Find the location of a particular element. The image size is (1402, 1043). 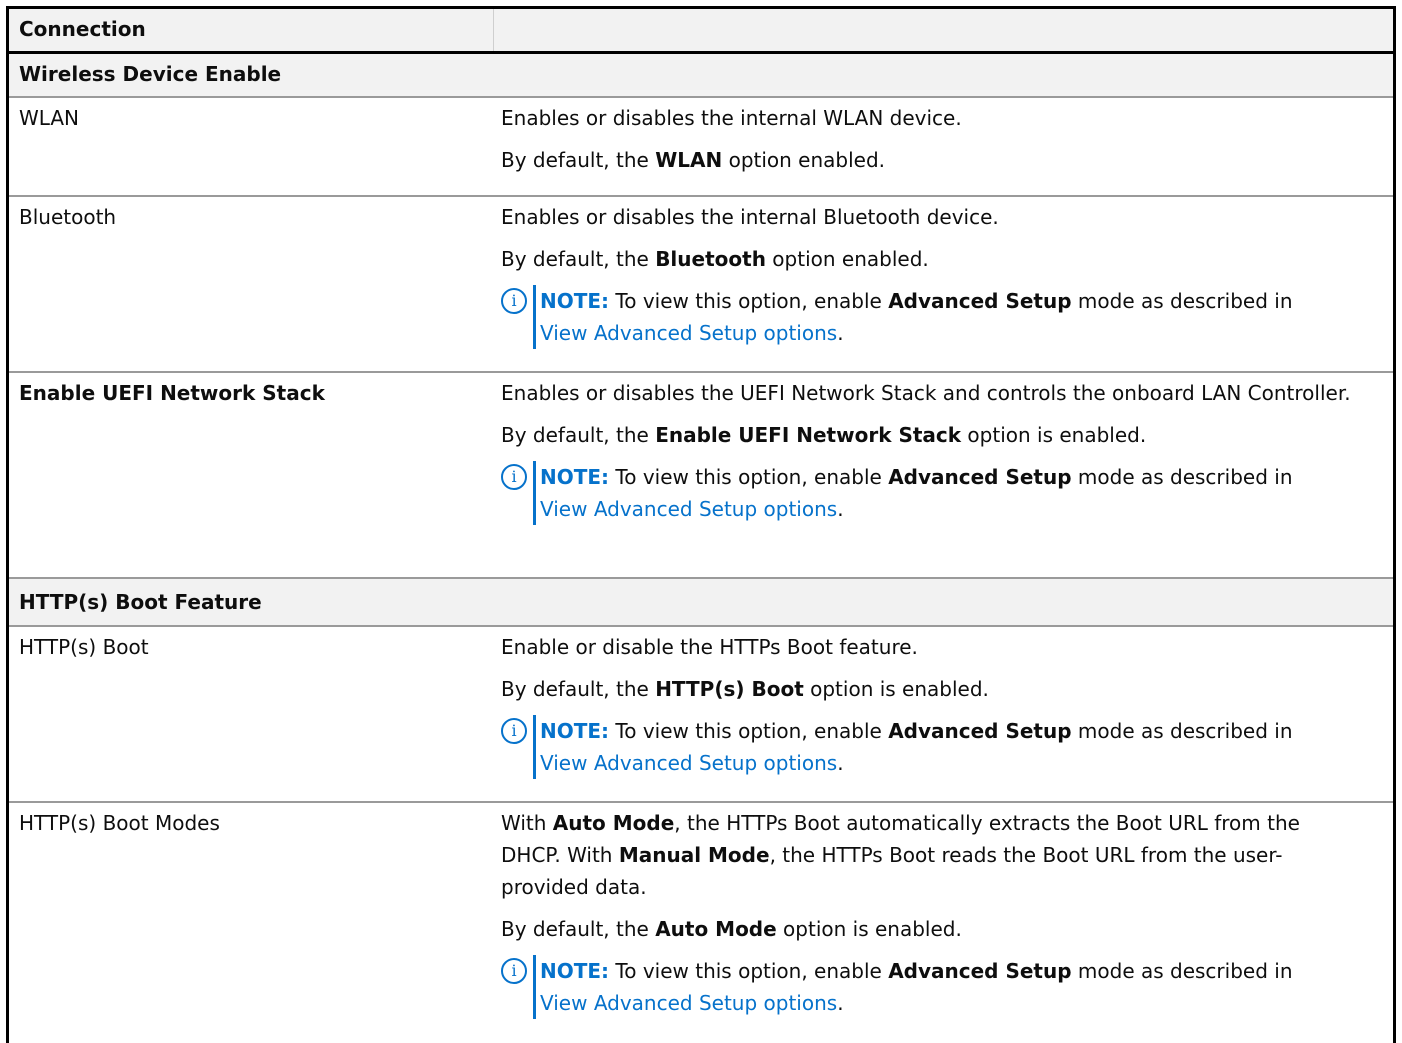

default-text: By default, the WLAN option enabled. is located at coordinates (693, 160).